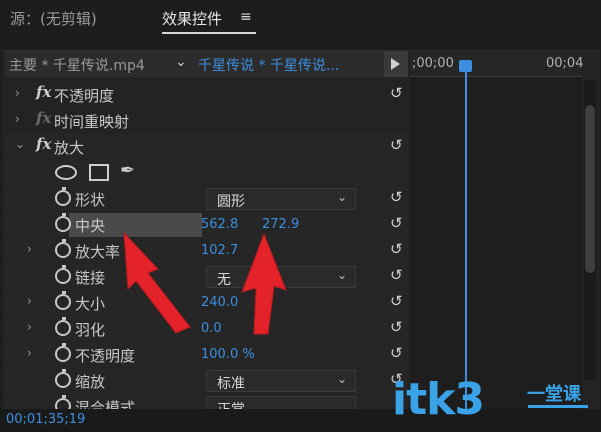 The image size is (601, 432). Describe the element at coordinates (127, 170) in the screenshot. I see `pen-tool-icon: ✒` at that location.